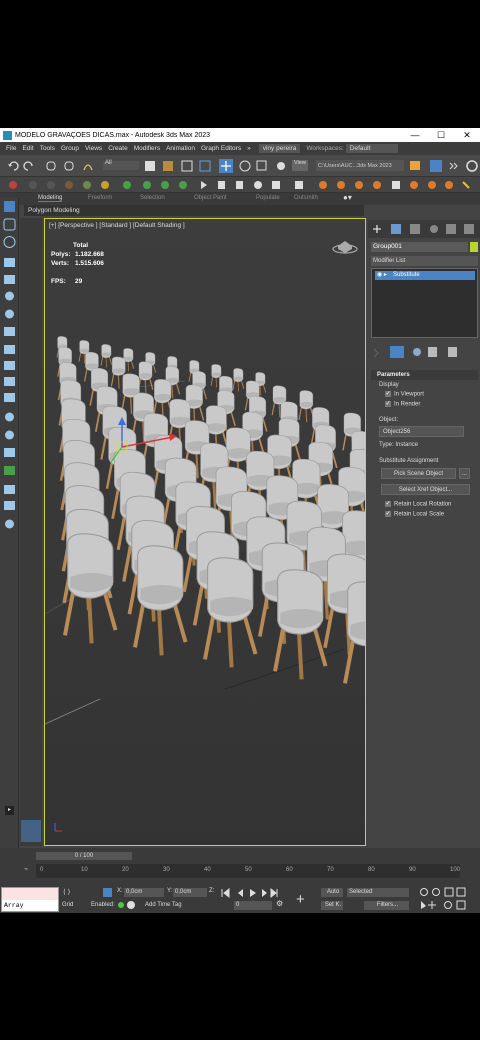  Describe the element at coordinates (377, 229) in the screenshot. I see `create-tab-icon` at that location.